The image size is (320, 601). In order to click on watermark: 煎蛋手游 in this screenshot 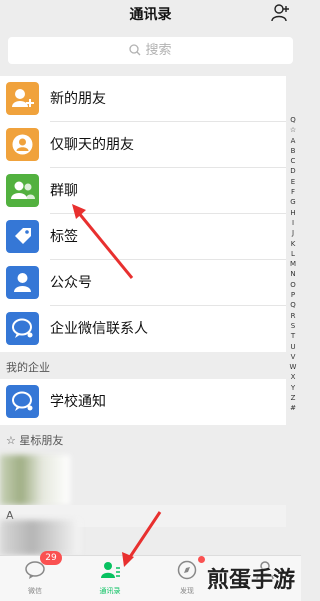, I will do `click(250, 580)`.